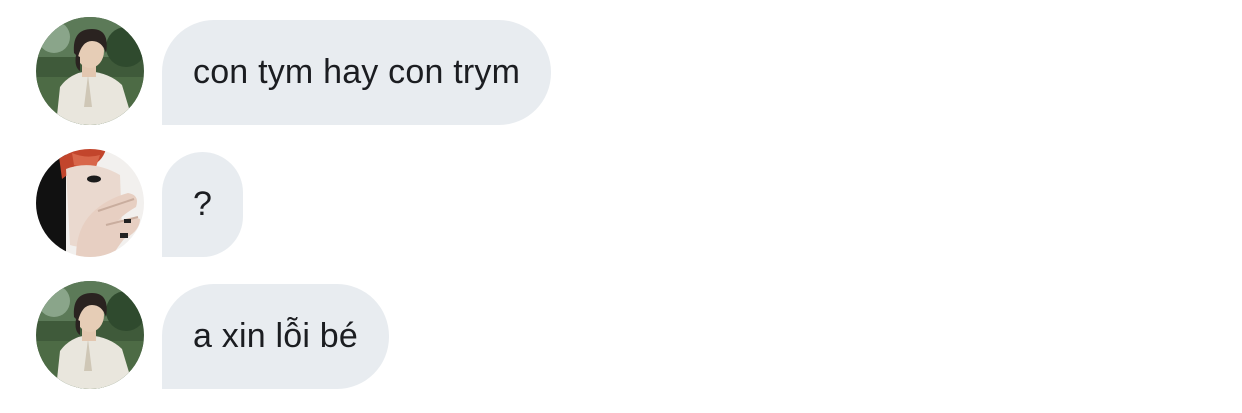 The height and width of the screenshot is (413, 1242). I want to click on avatar-photo-redhair, so click(90, 203).